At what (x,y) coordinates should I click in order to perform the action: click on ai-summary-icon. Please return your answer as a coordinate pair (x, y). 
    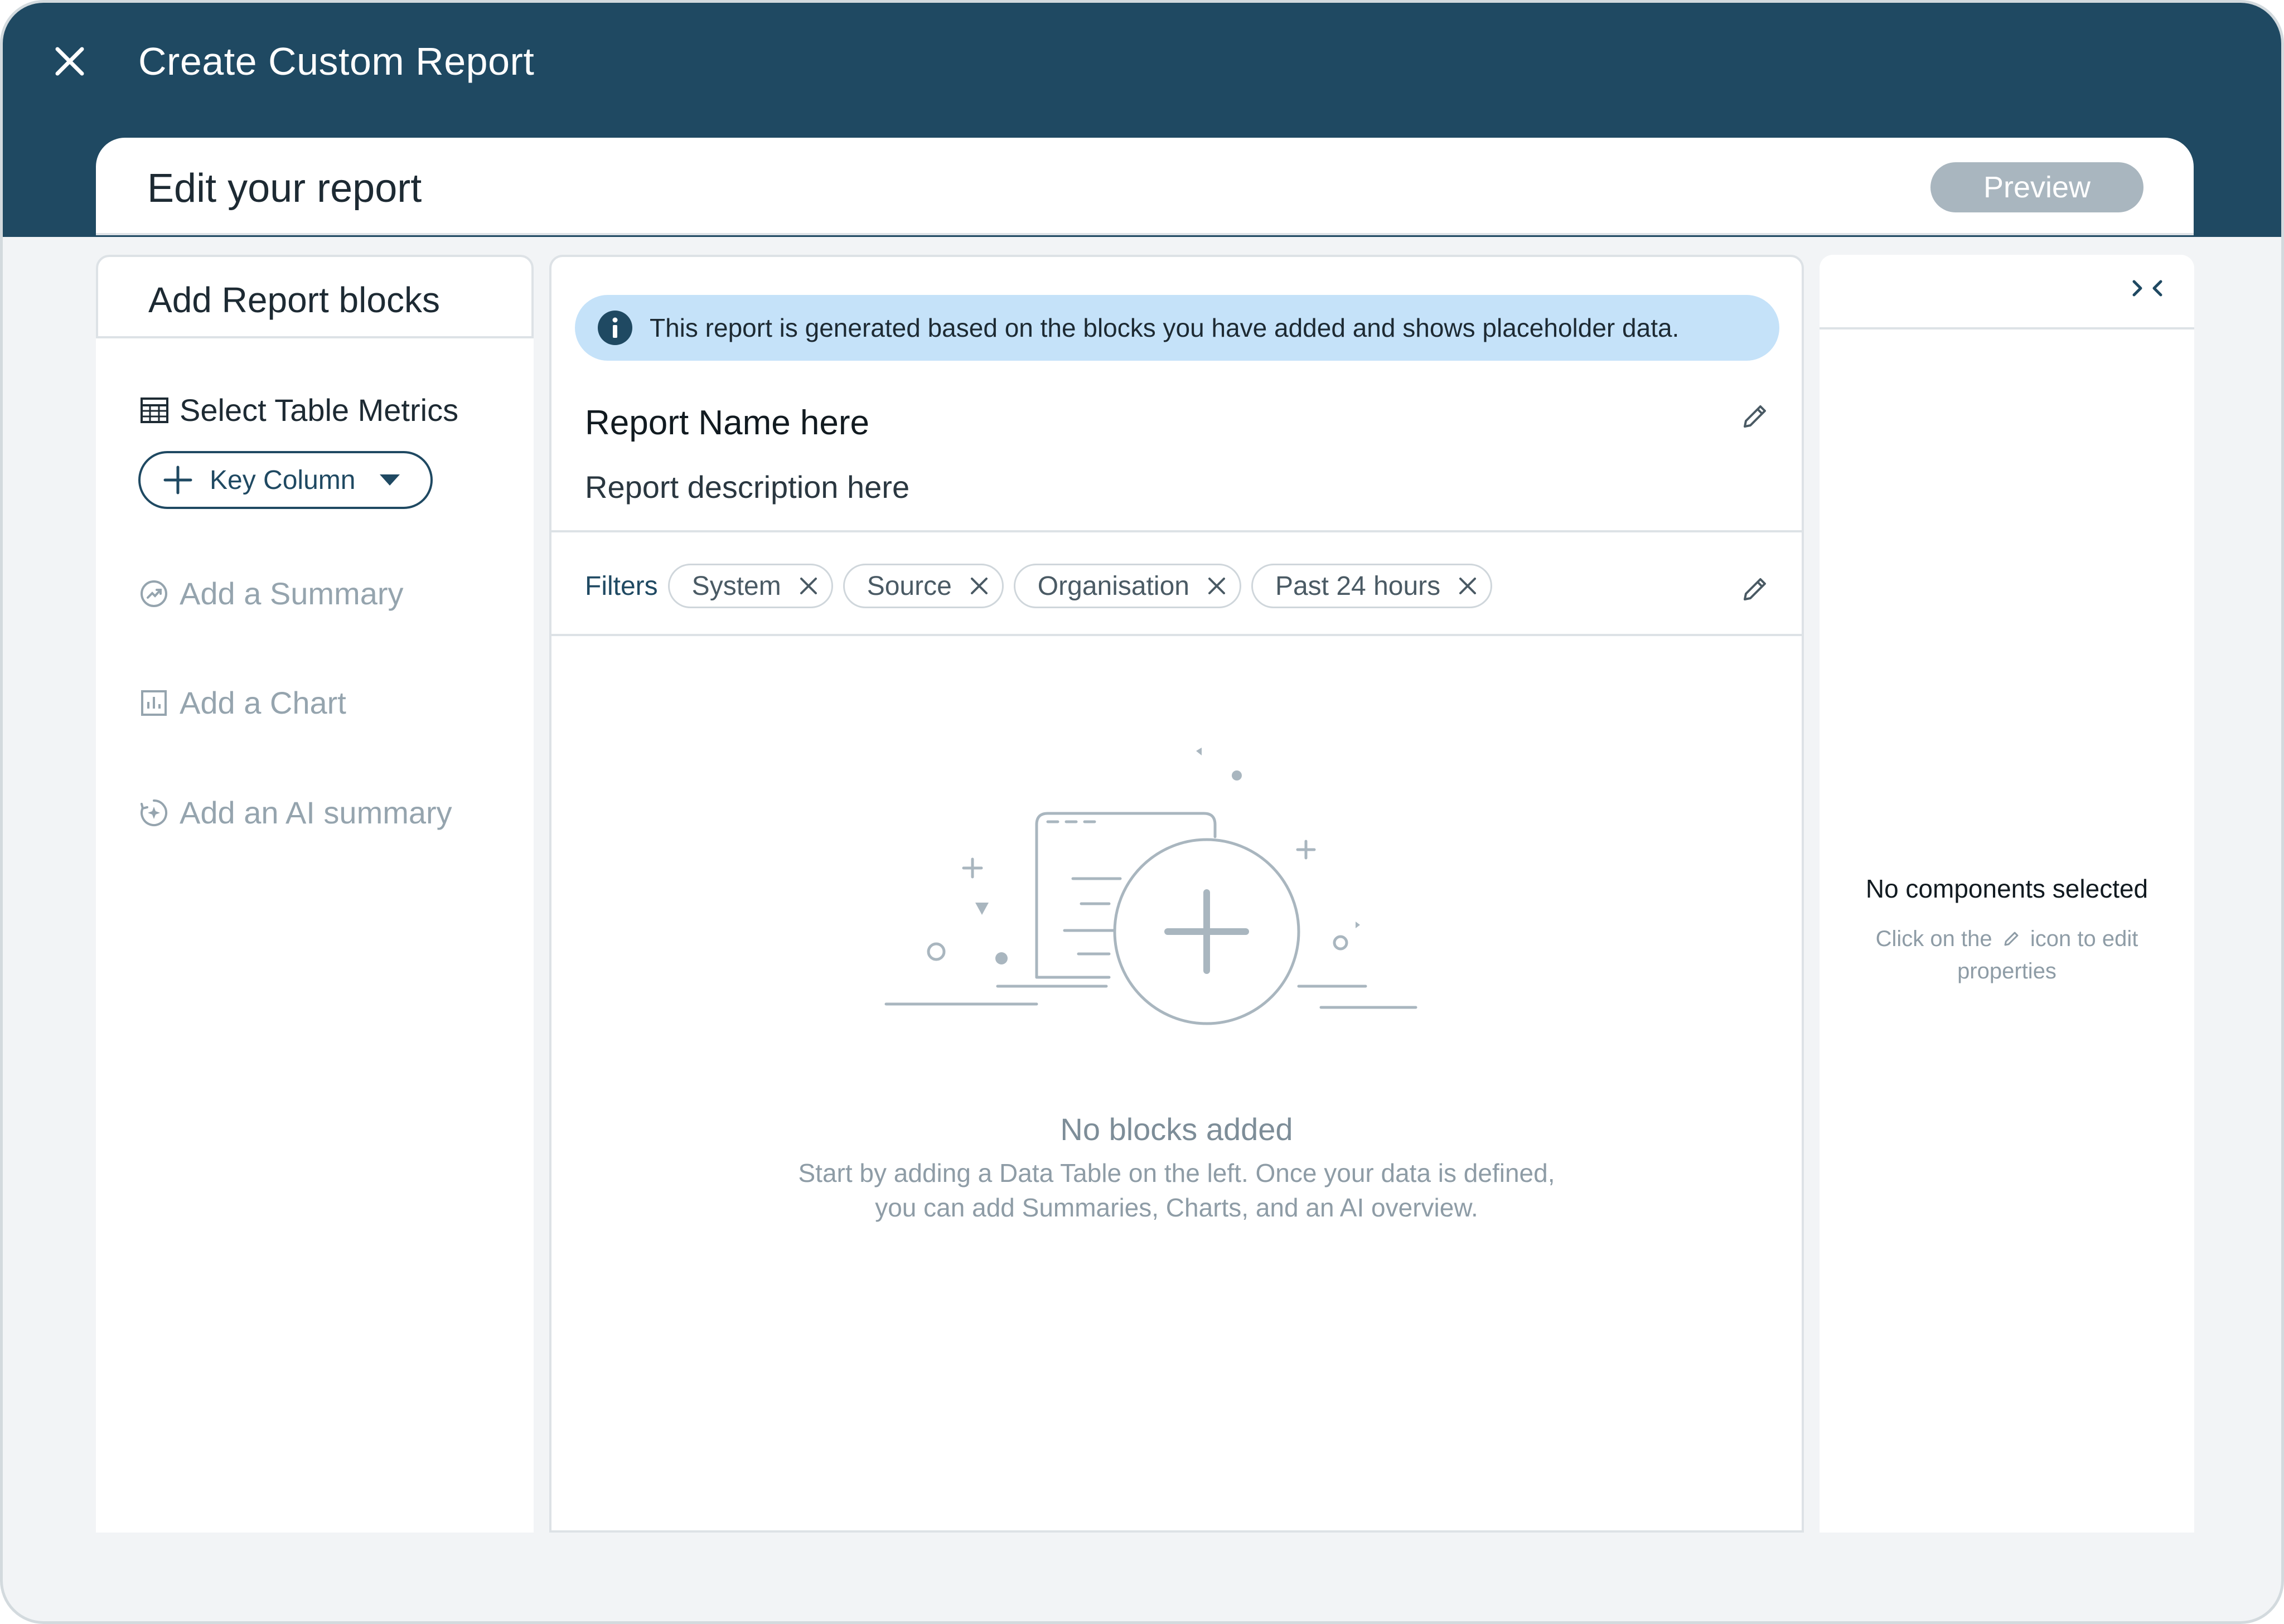
    Looking at the image, I should click on (154, 813).